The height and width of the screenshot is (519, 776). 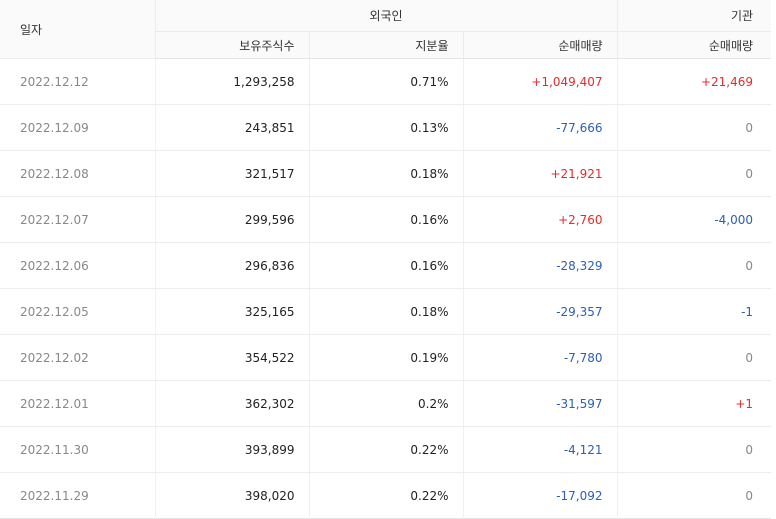 I want to click on header-date: 일자, so click(x=78, y=29).